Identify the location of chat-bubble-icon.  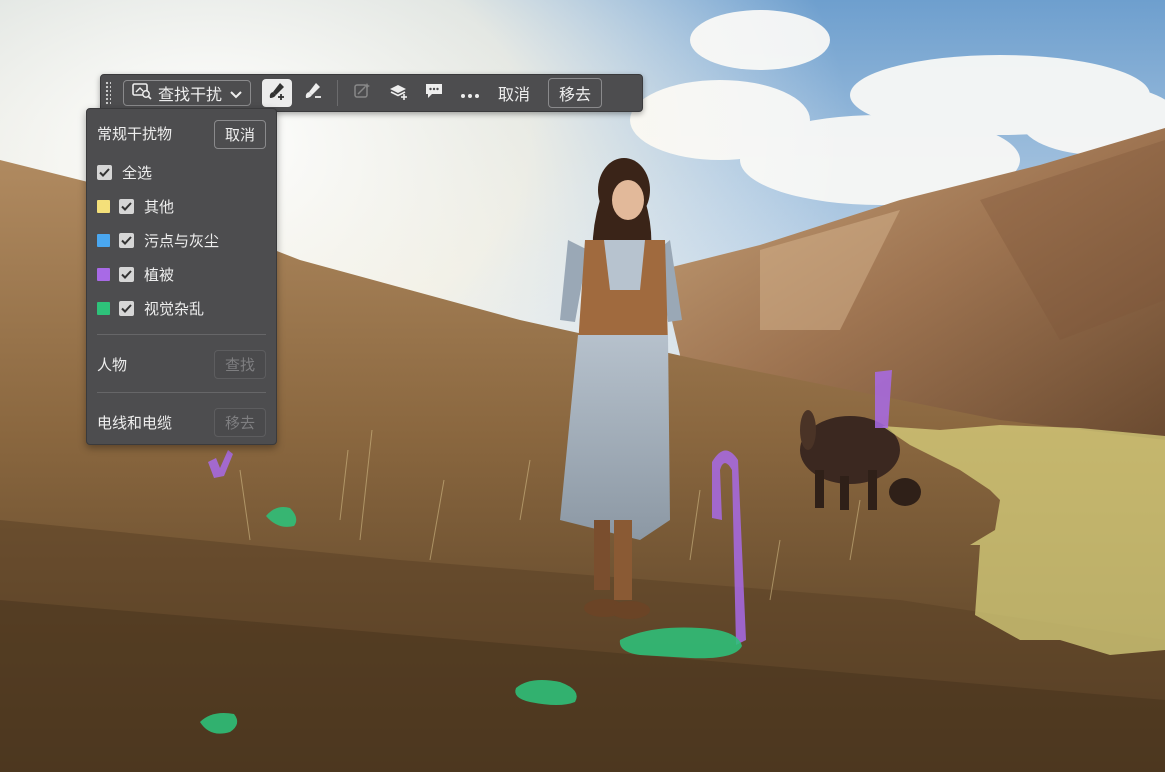
(434, 93).